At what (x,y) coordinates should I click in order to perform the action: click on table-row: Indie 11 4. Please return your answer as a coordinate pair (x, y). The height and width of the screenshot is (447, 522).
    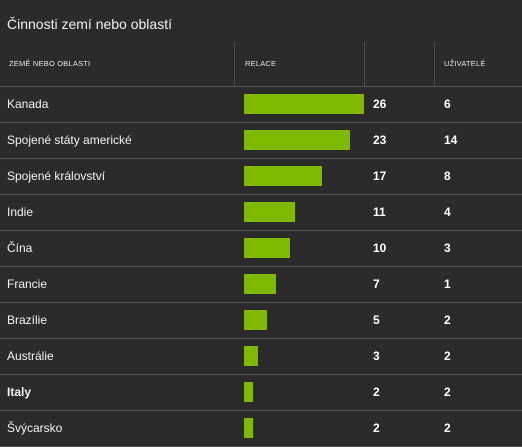
    Looking at the image, I should click on (261, 213).